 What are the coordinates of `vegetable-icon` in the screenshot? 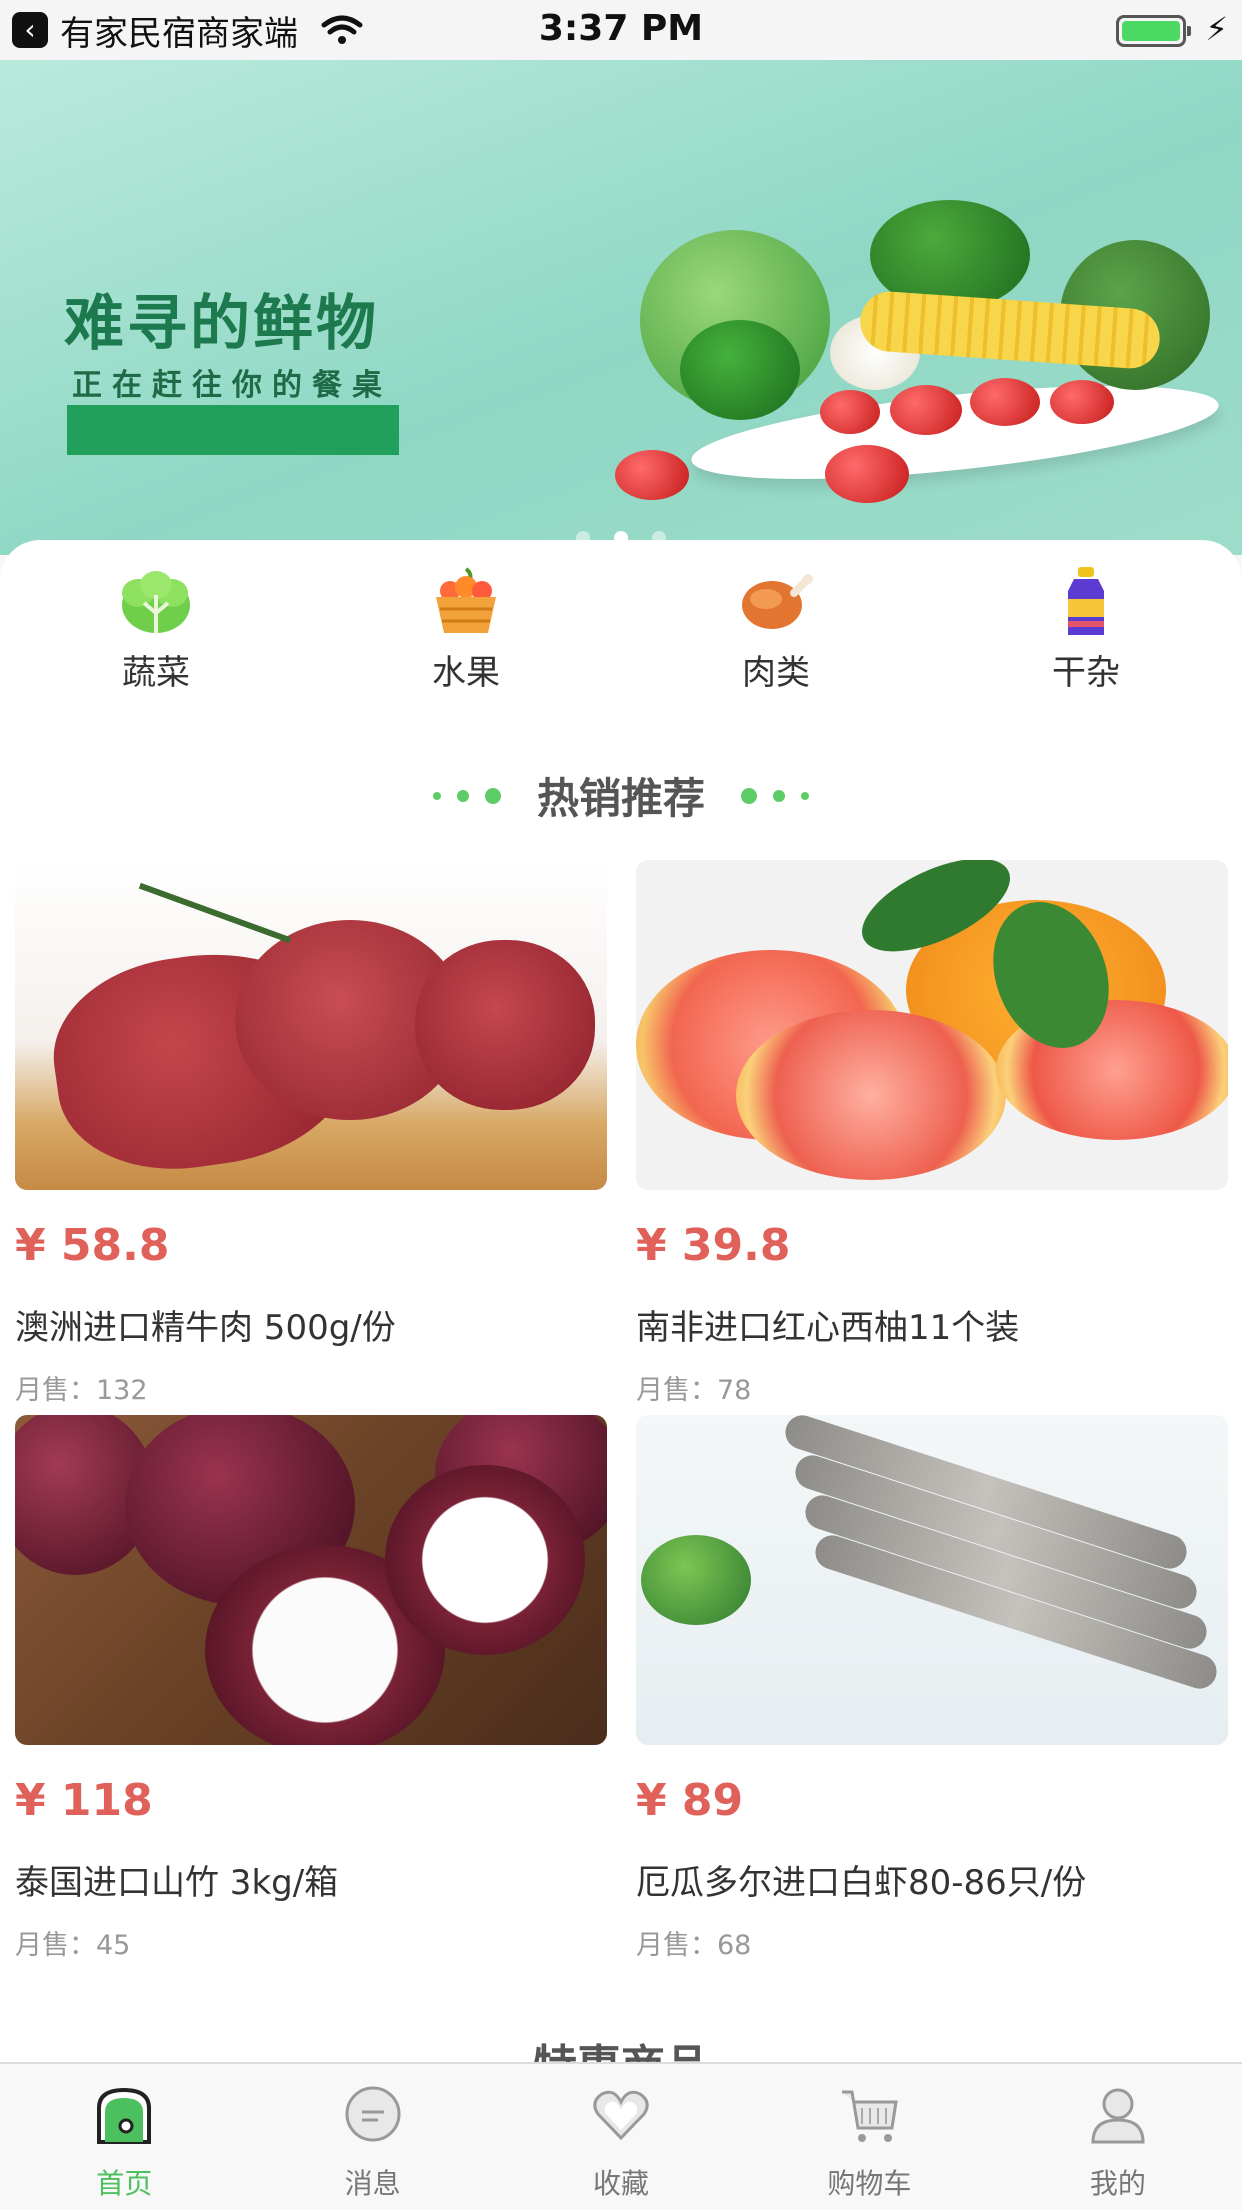 It's located at (156, 602).